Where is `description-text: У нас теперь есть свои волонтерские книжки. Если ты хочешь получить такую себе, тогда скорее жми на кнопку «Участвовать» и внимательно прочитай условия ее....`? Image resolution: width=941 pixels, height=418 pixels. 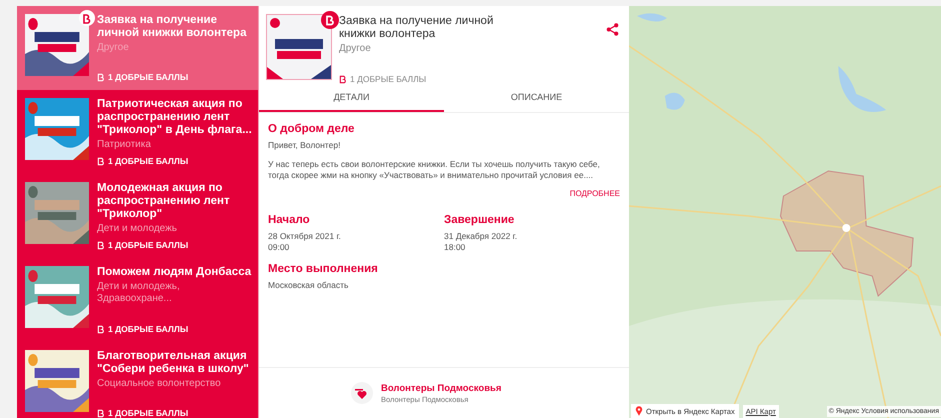 description-text: У нас теперь есть свои волонтерские книжки. Если ты хочешь получить такую себе, тогда скорее жми на кнопку «Участвовать» и внимательно прочитай условия ее.... is located at coordinates (434, 170).